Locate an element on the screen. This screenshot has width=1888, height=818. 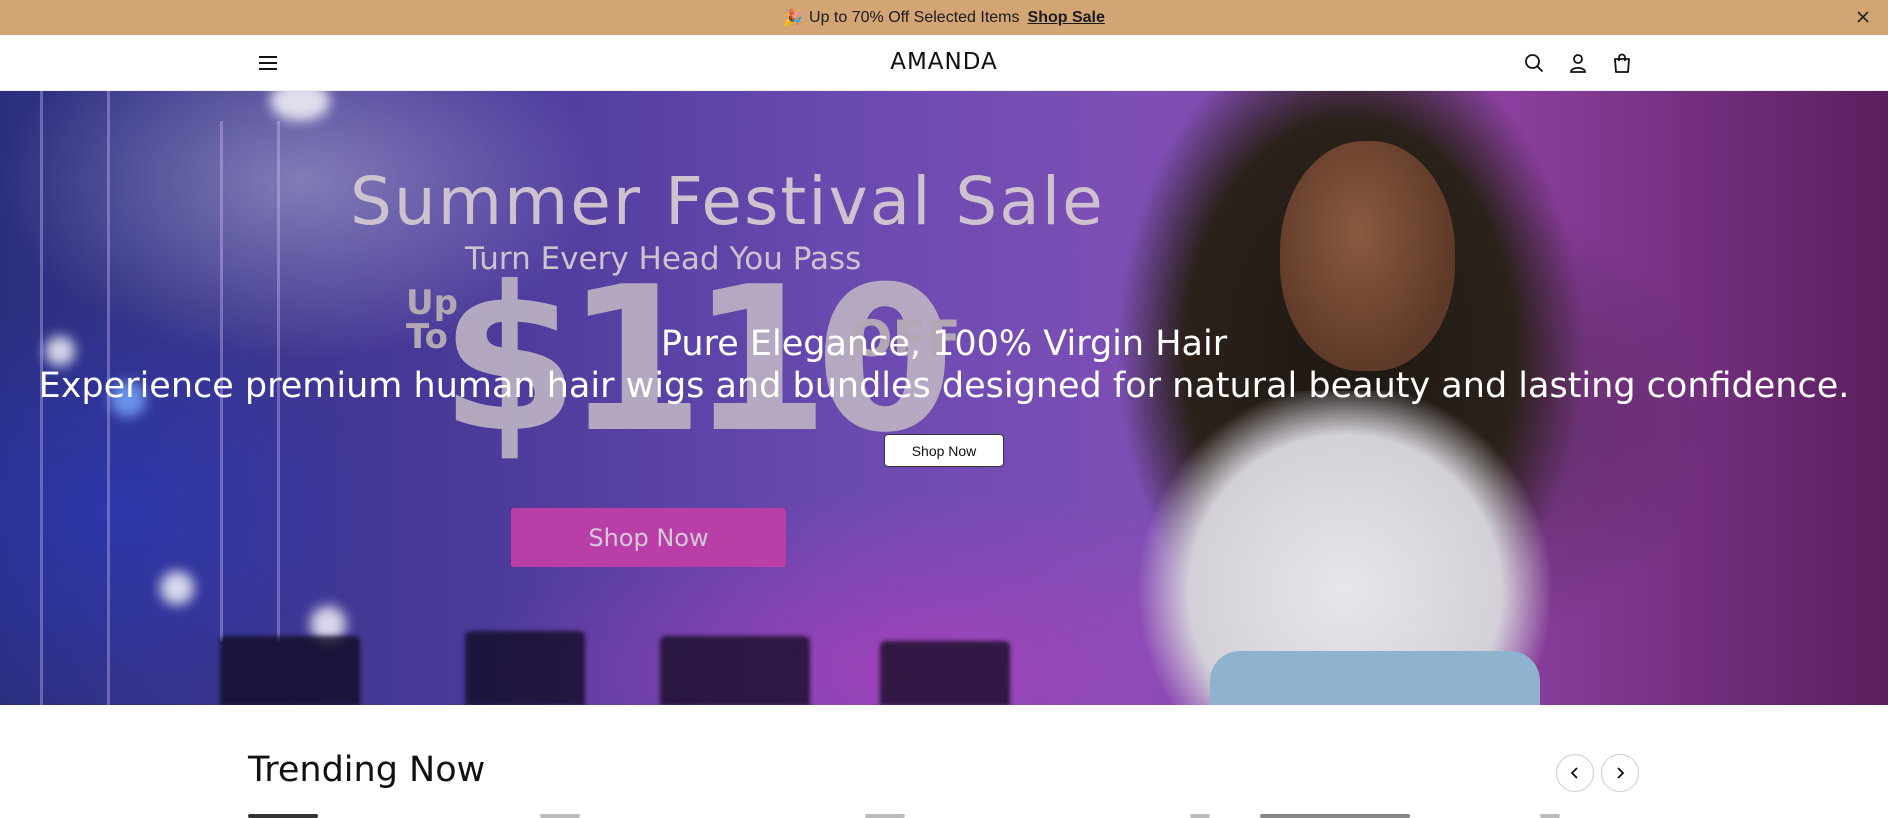
chevron-left-icon is located at coordinates (1574, 773).